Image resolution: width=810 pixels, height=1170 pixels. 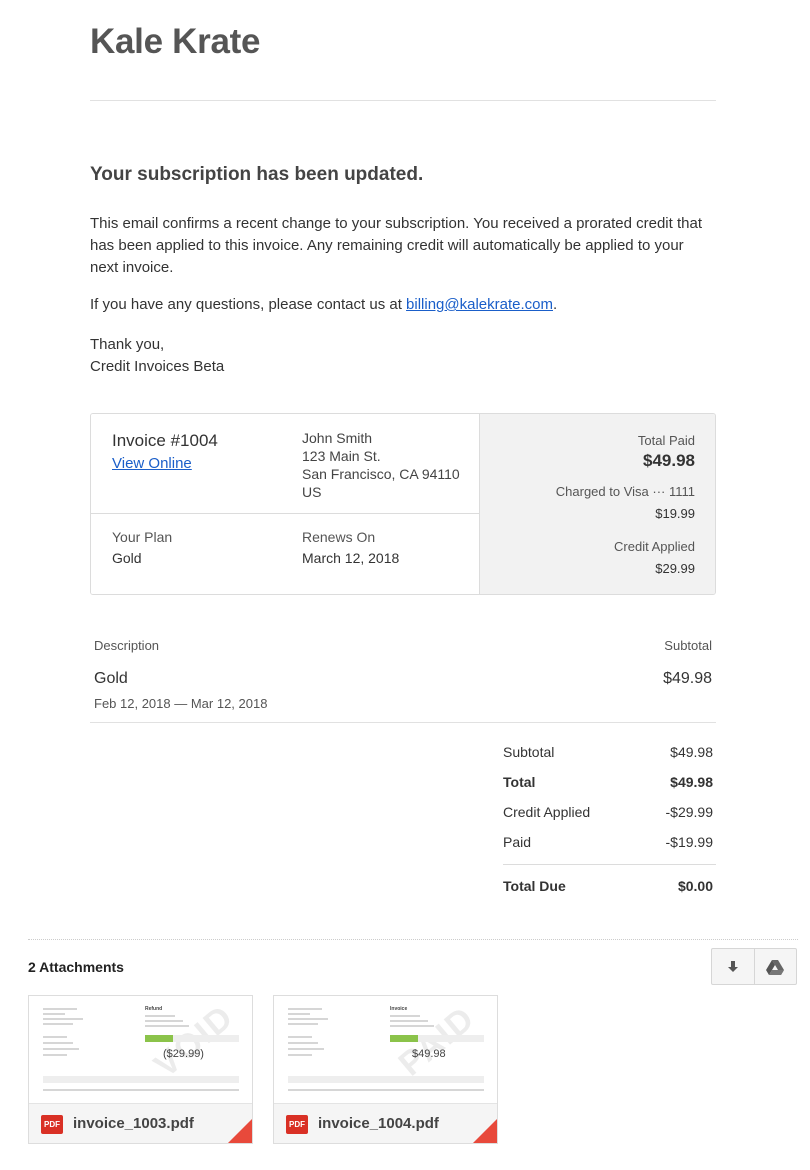 What do you see at coordinates (341, 456) in the screenshot?
I see `address-line: 123 Main St.` at bounding box center [341, 456].